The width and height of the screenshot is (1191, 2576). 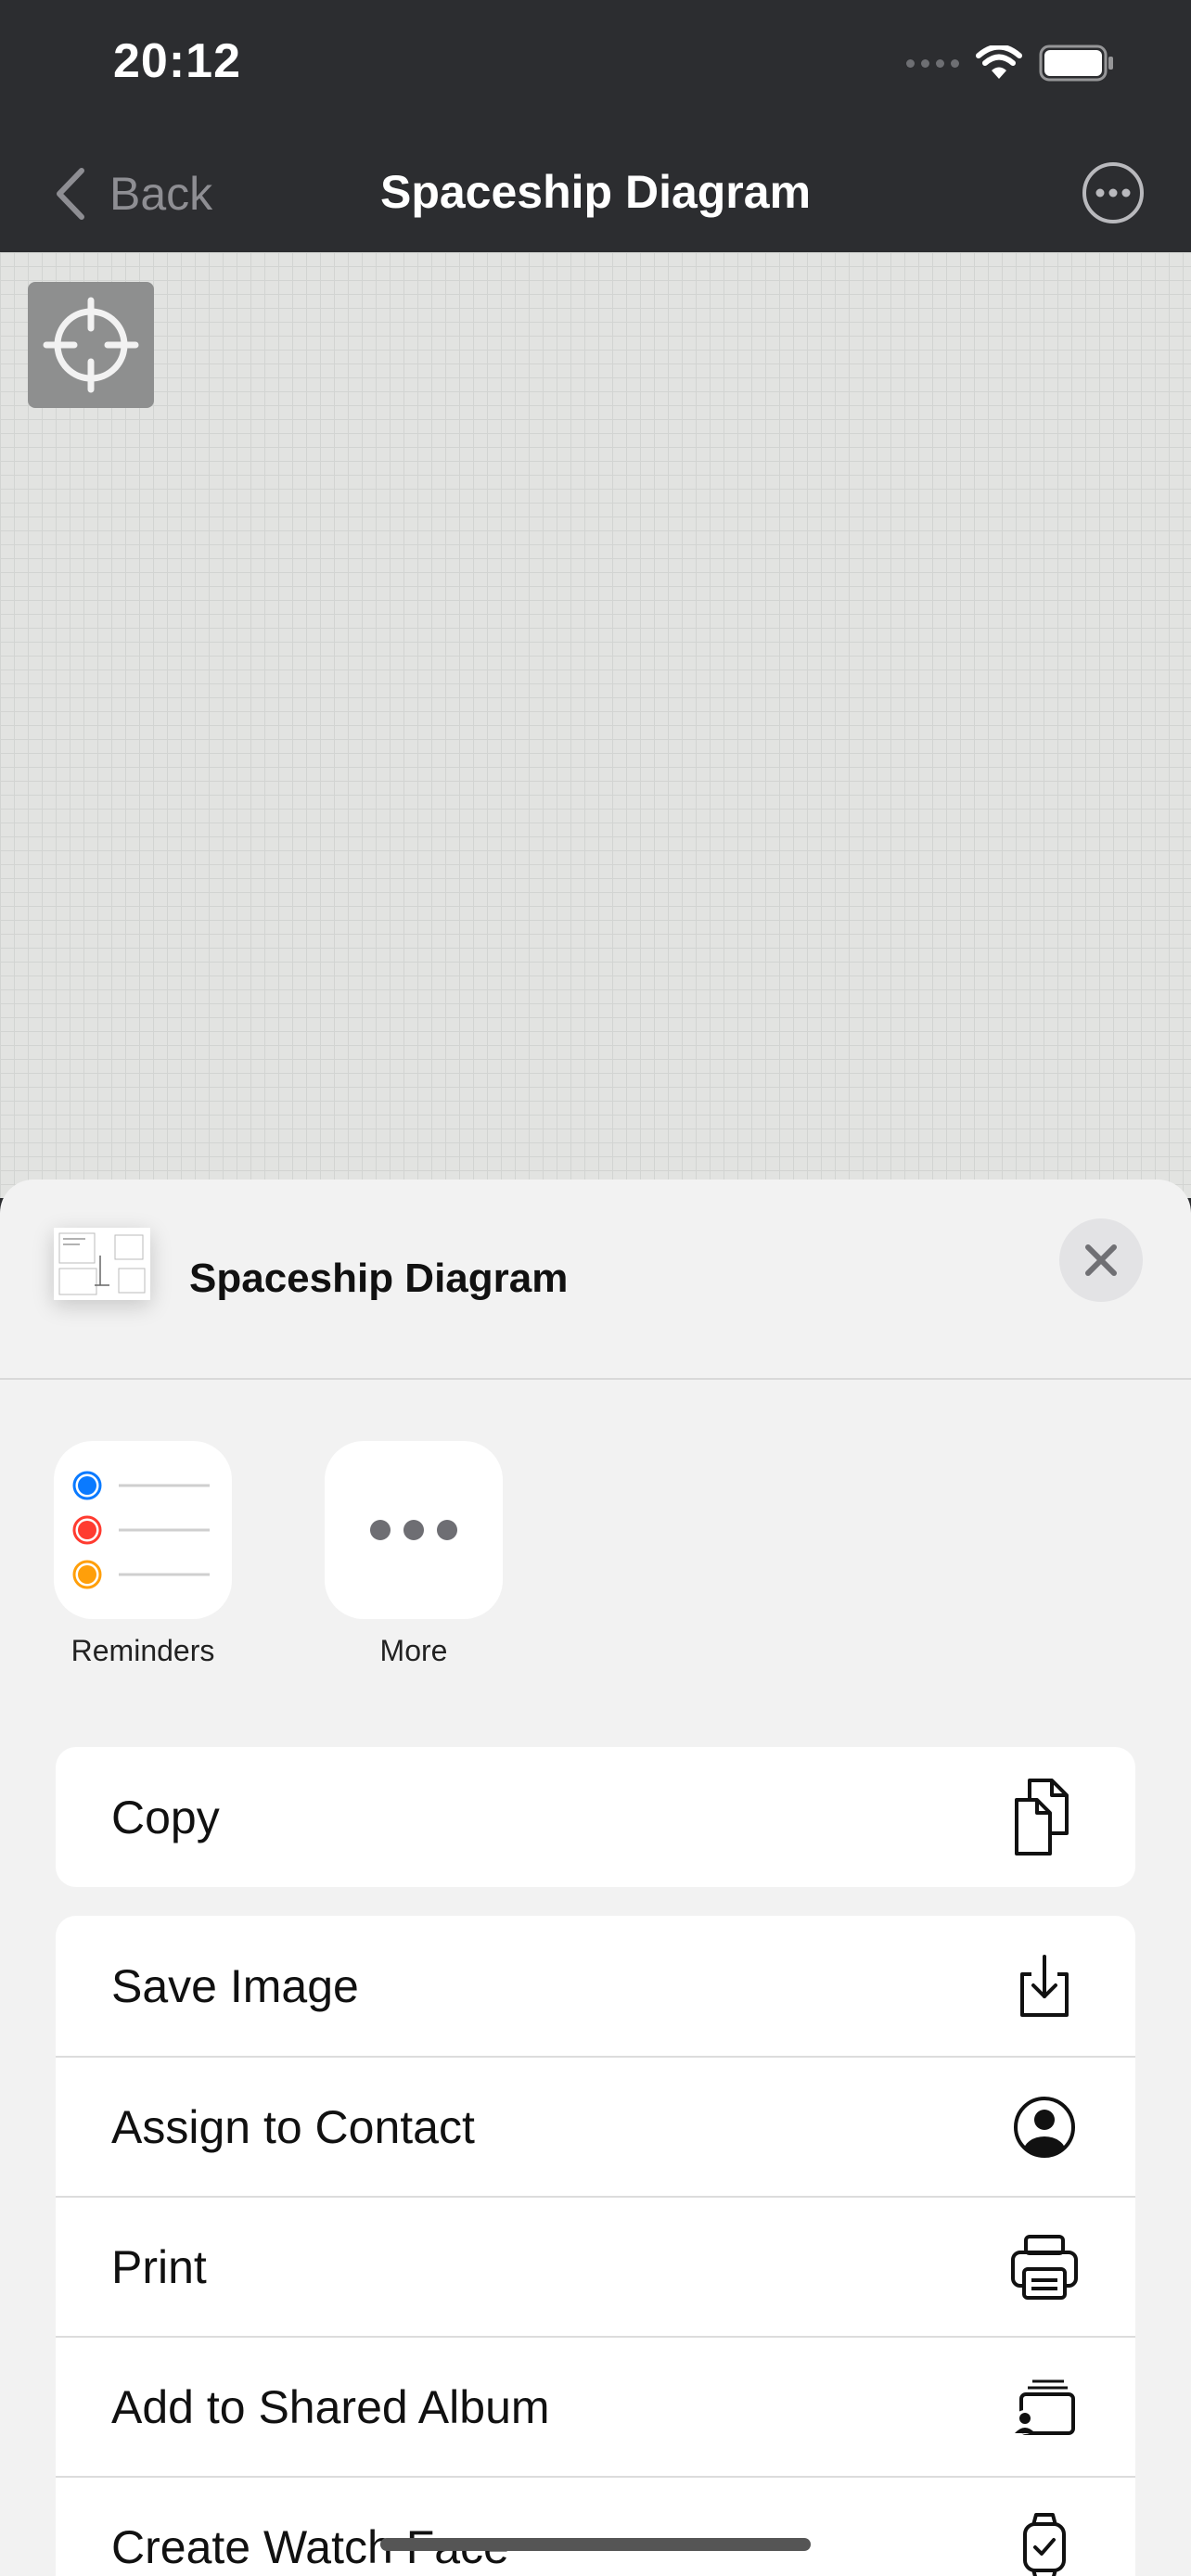 What do you see at coordinates (165, 1817) in the screenshot?
I see `action-label: Copy` at bounding box center [165, 1817].